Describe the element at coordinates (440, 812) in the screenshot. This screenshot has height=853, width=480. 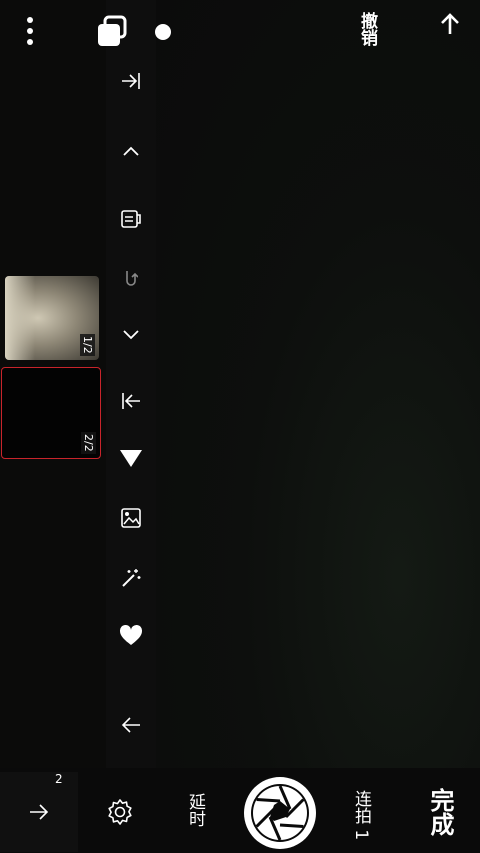
I see `done-button: 完成` at that location.